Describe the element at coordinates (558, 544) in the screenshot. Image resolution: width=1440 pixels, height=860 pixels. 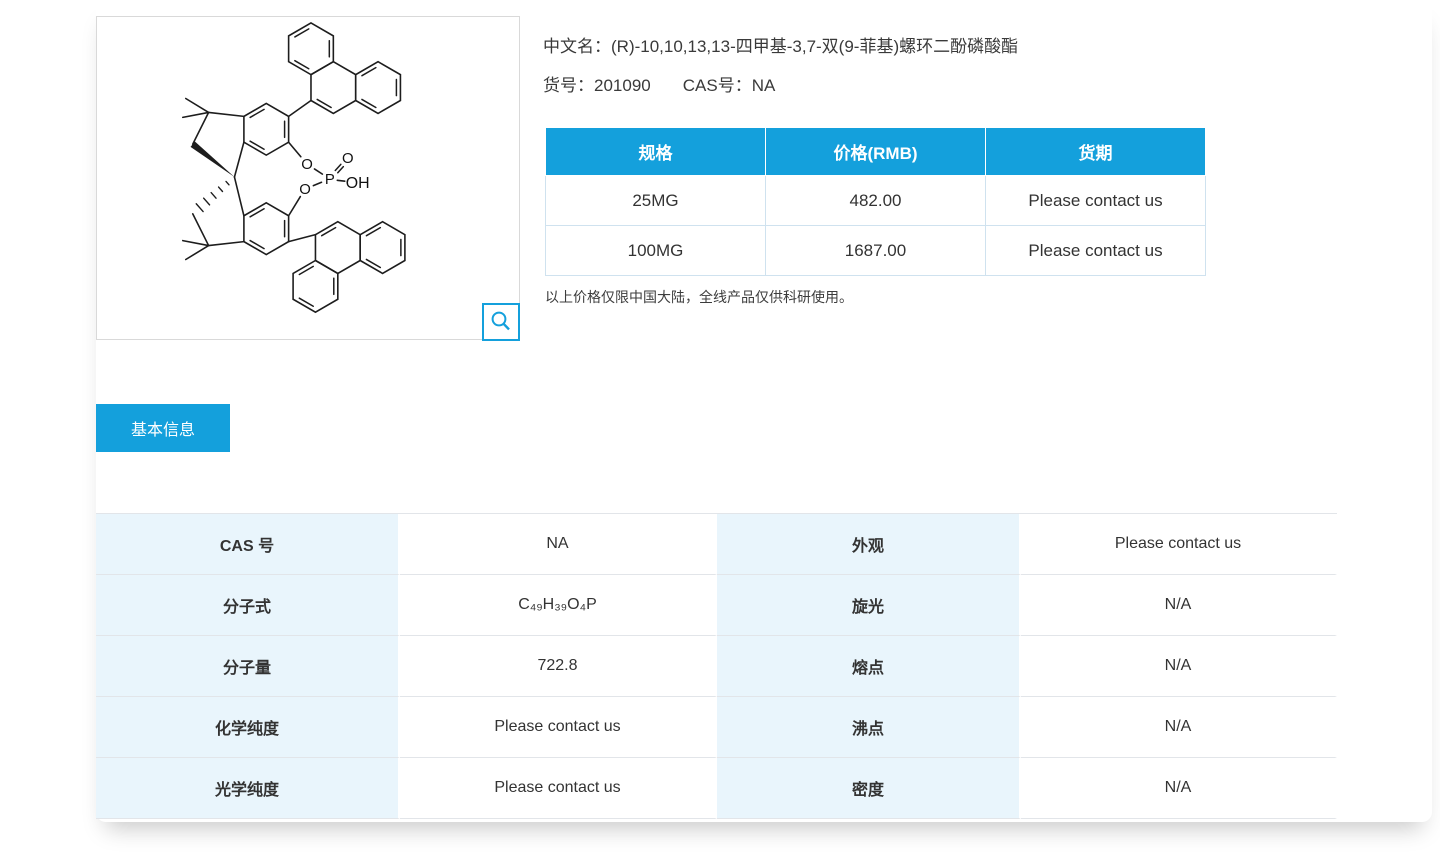
I see `info-value: NA` at that location.